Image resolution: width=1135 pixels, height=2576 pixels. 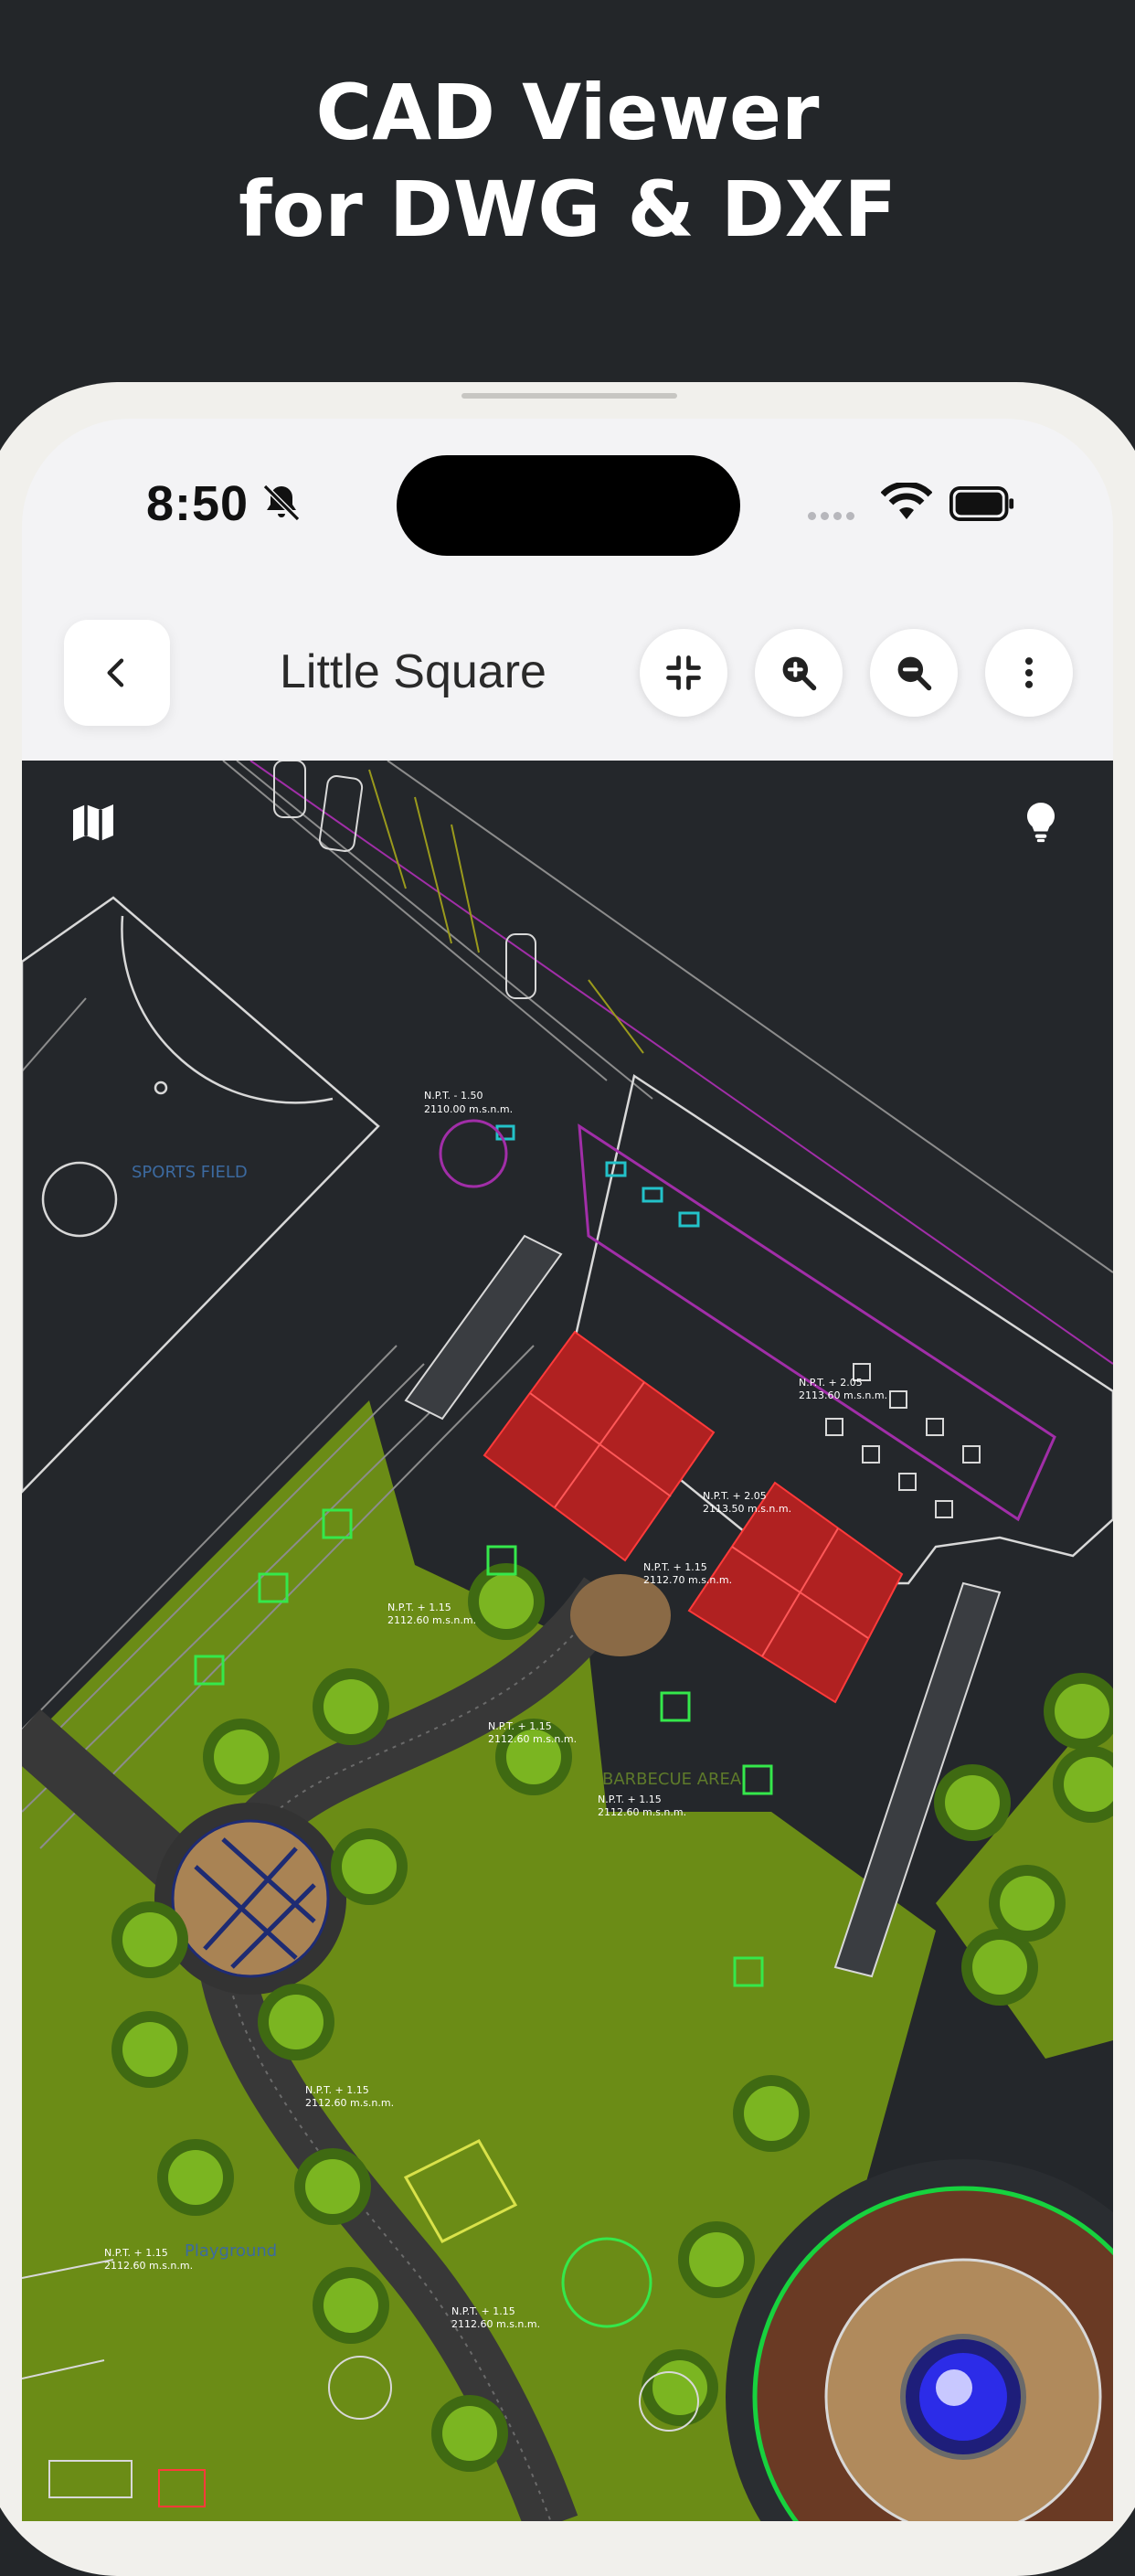 I want to click on compress-icon, so click(x=683, y=672).